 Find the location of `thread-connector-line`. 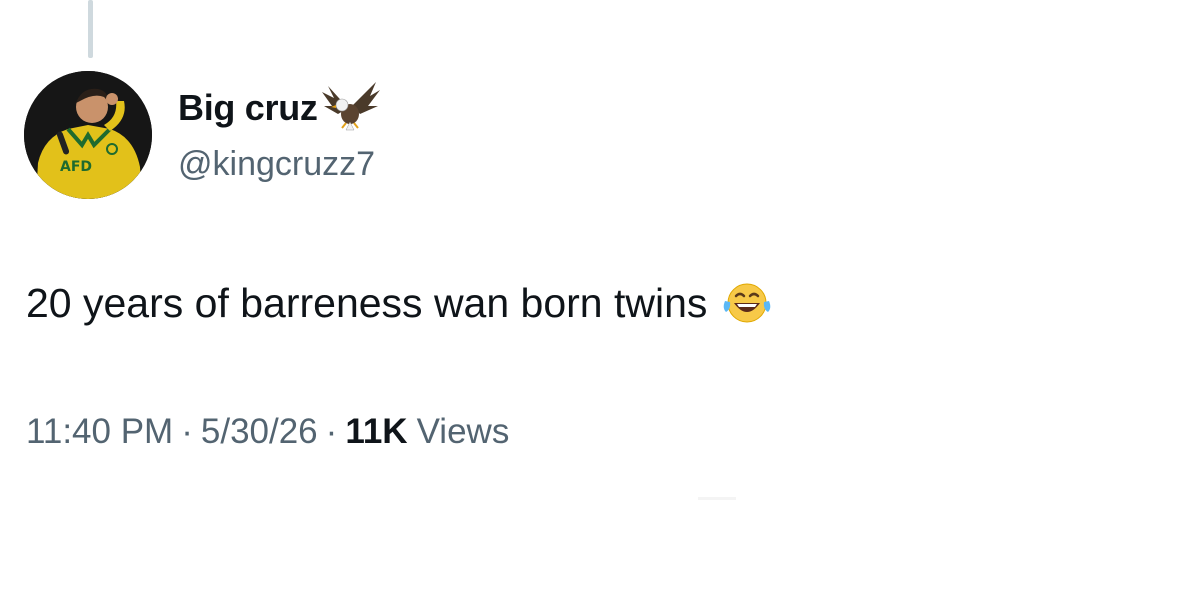

thread-connector-line is located at coordinates (90, 29).